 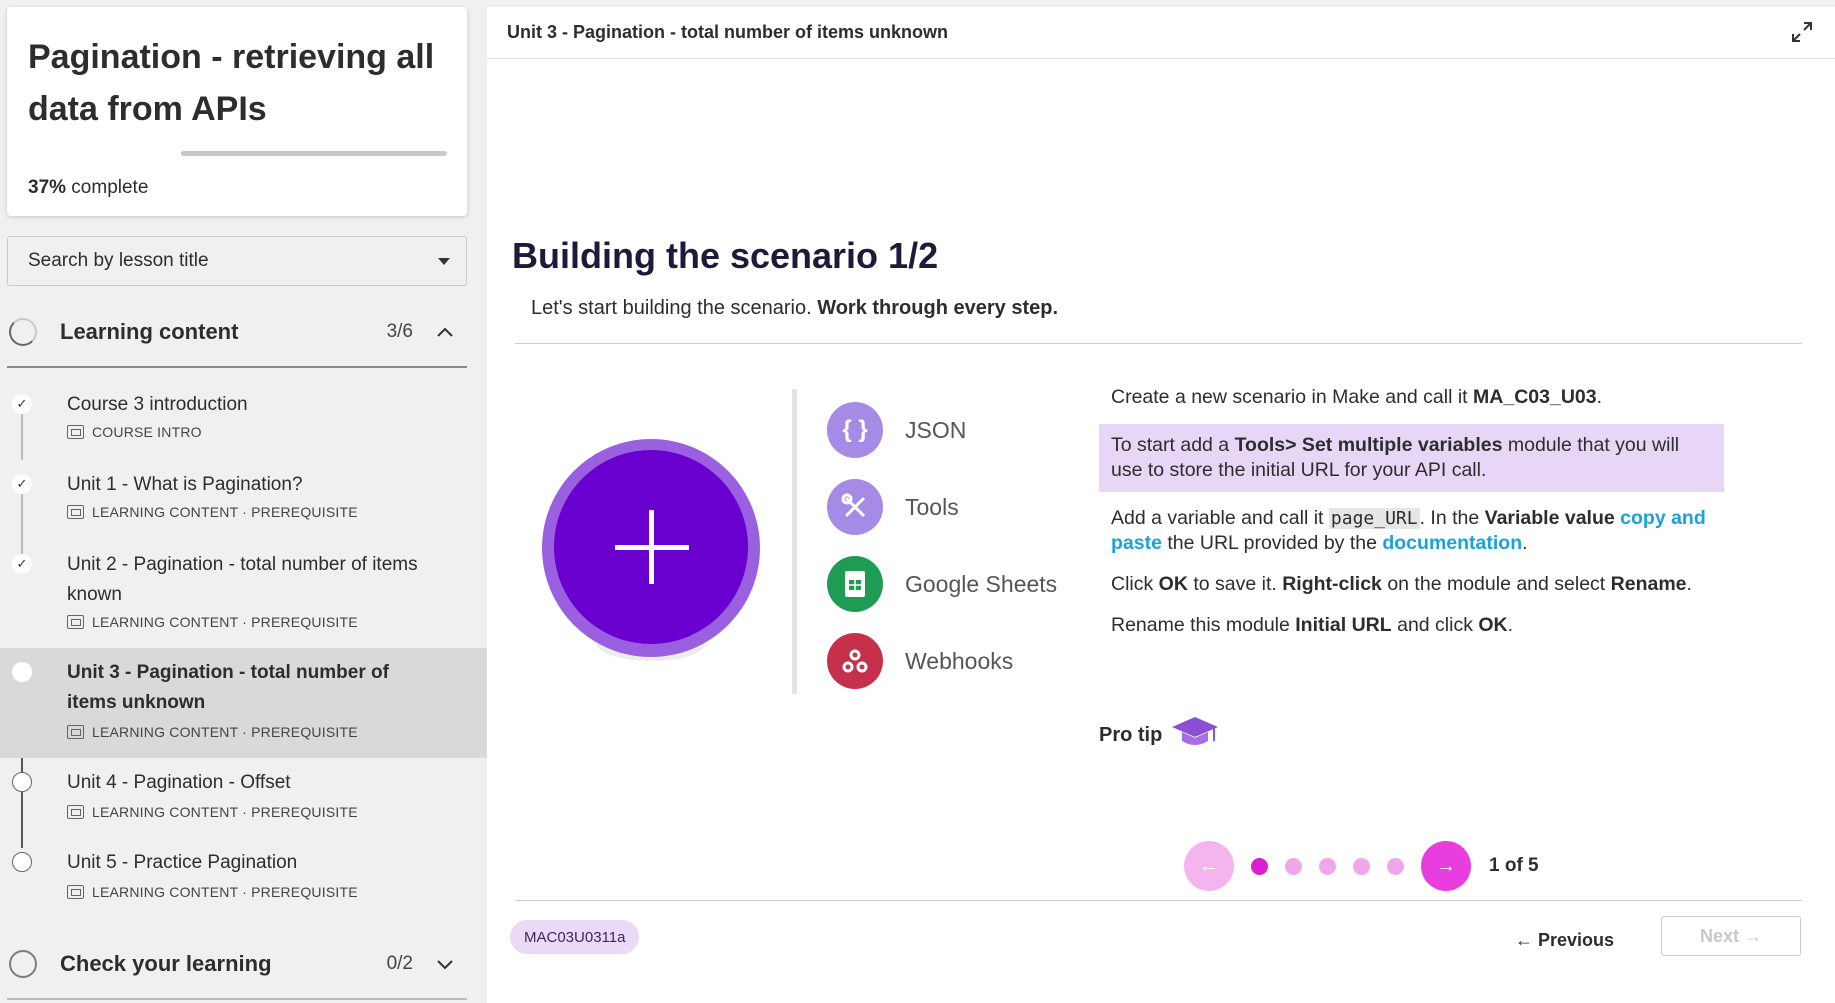 What do you see at coordinates (243, 419) in the screenshot?
I see `lesson-item-course-intro: ✓ Course 3 introduction COURSE INTRO` at bounding box center [243, 419].